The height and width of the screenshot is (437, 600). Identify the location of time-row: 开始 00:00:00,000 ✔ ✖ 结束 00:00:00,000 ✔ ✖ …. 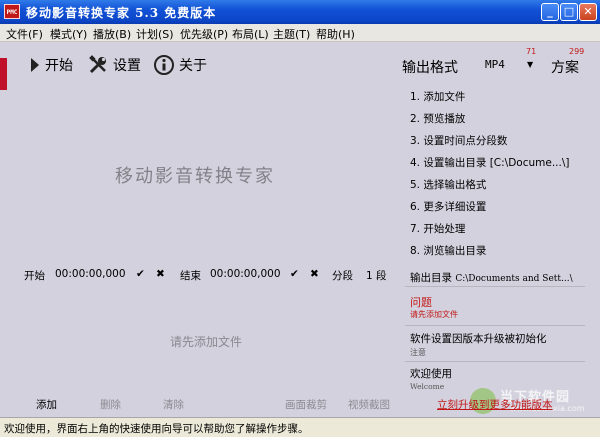
(200, 276).